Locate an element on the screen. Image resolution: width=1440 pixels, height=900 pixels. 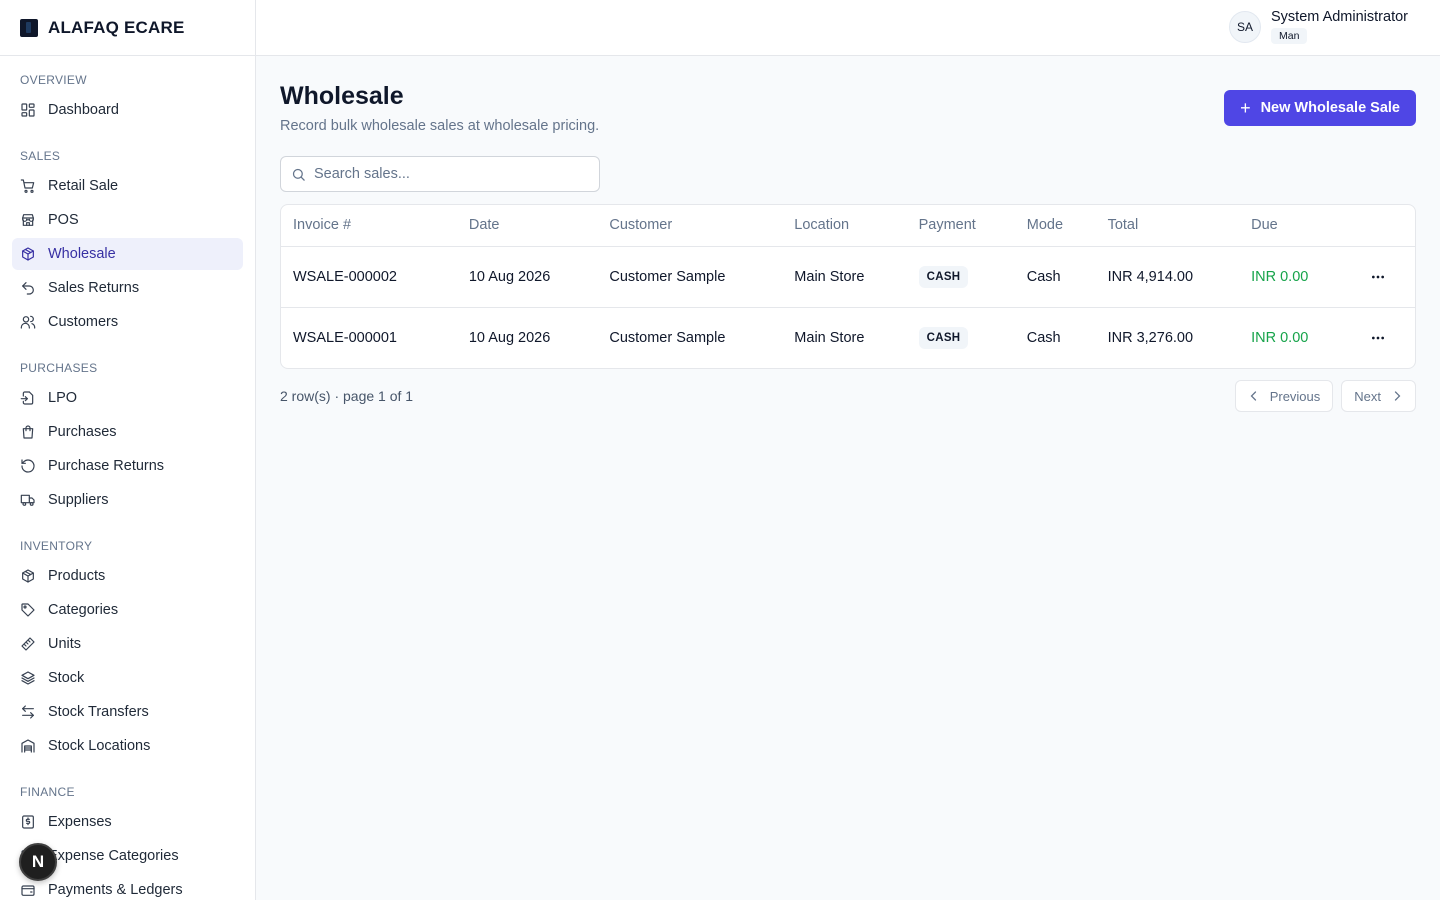
sidebar-item-label: Expense Categories is located at coordinates (113, 856).